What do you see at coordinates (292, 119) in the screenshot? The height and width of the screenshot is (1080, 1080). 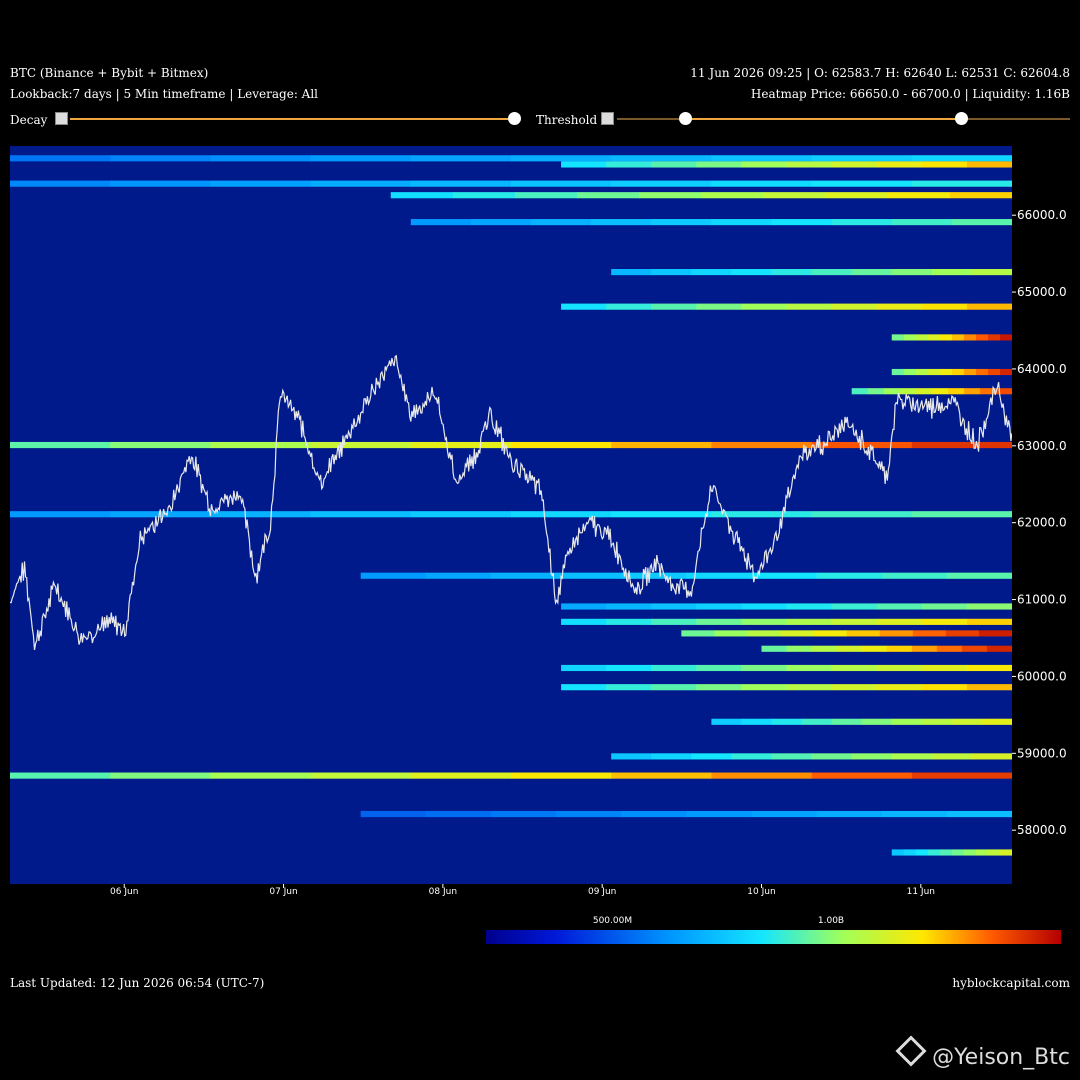 I see `decay-slider-track` at bounding box center [292, 119].